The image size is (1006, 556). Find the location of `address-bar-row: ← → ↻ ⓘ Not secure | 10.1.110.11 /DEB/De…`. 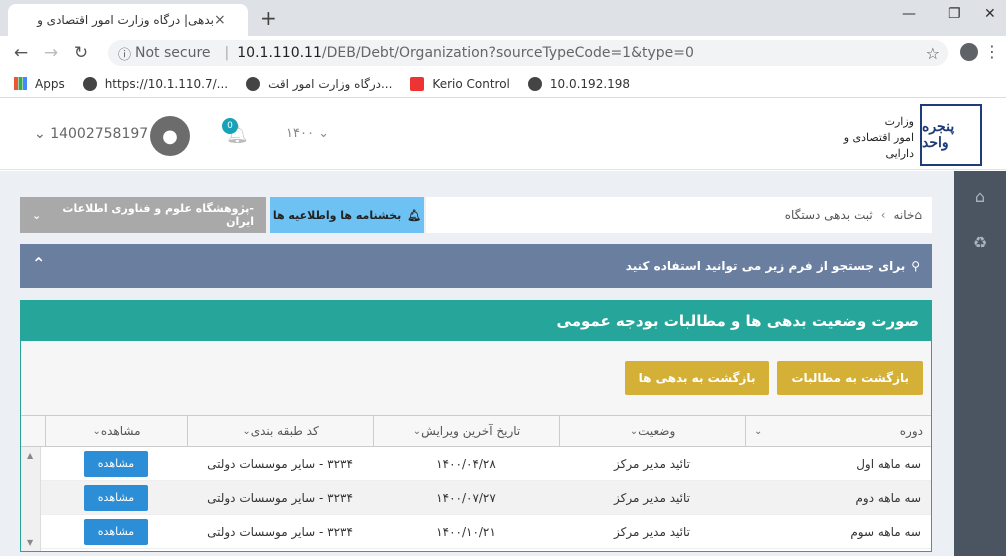

address-bar-row: ← → ↻ ⓘ Not secure | 10.1.110.11 /DEB/De… is located at coordinates (503, 53).